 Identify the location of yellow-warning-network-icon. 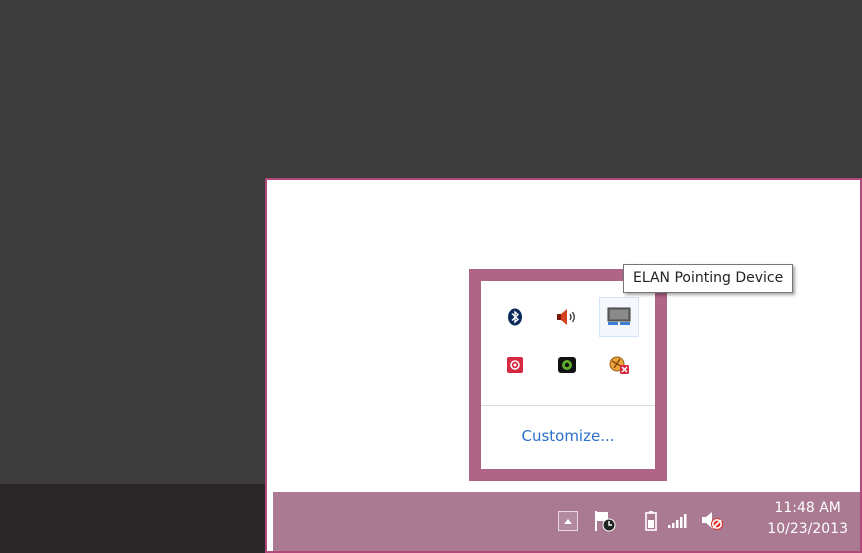
(619, 365).